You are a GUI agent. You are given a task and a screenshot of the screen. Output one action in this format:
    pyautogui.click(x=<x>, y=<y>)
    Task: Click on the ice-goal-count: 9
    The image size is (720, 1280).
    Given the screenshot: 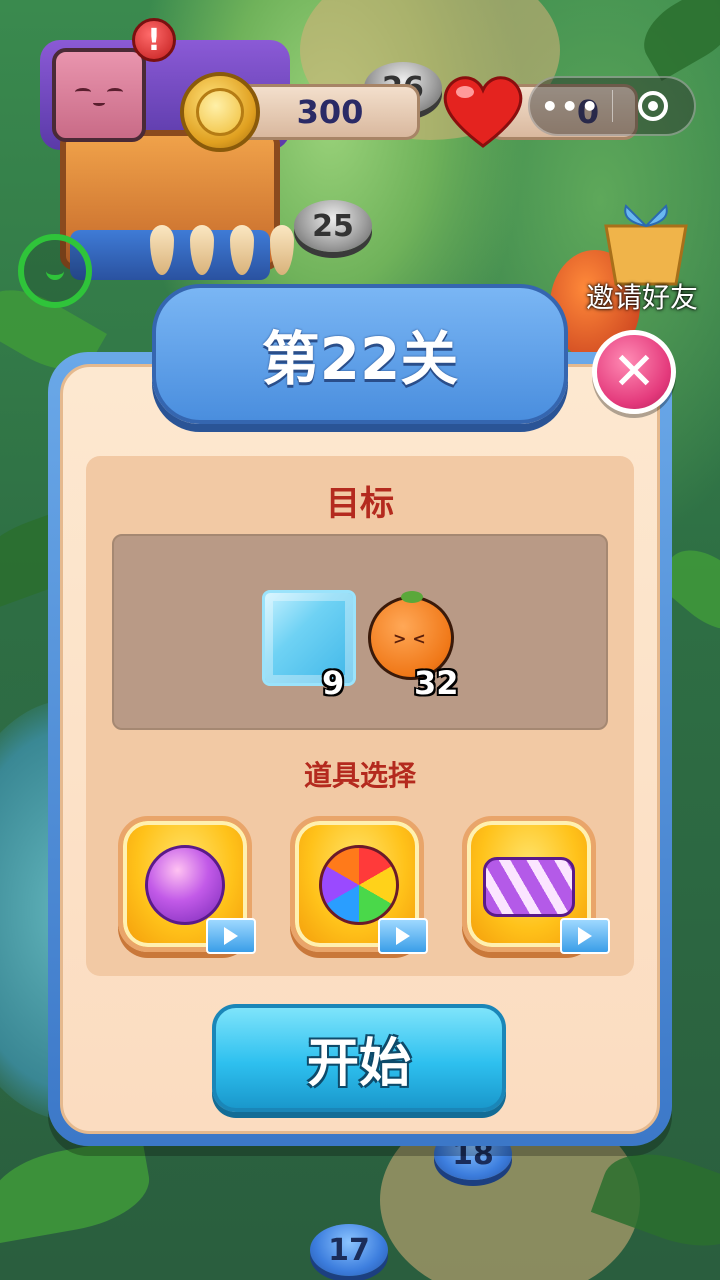 What is the action you would take?
    pyautogui.click(x=333, y=683)
    